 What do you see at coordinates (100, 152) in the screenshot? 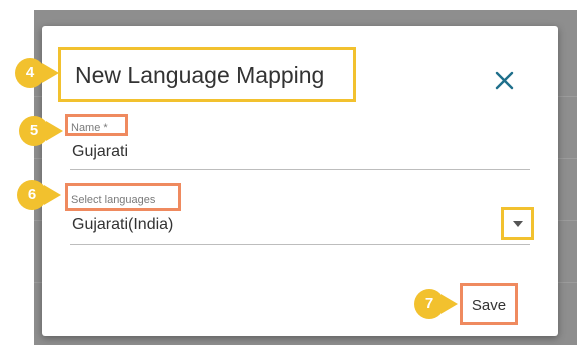
I see `name-input: Gujarati` at bounding box center [100, 152].